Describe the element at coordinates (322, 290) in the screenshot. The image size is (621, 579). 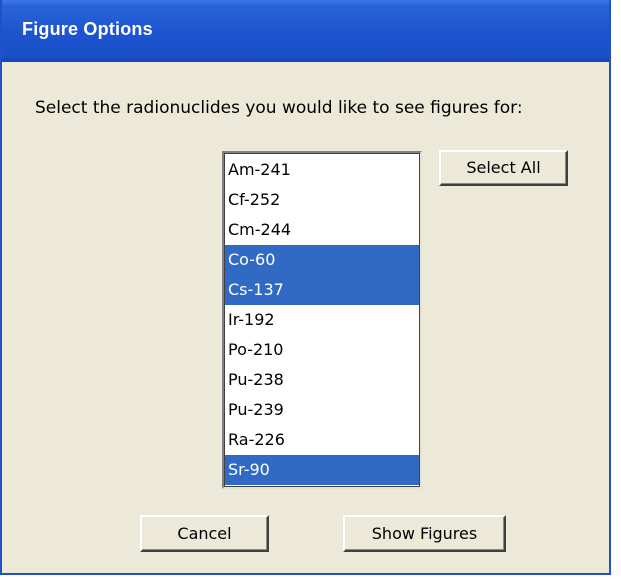
I see `list-item: Cs-137` at that location.